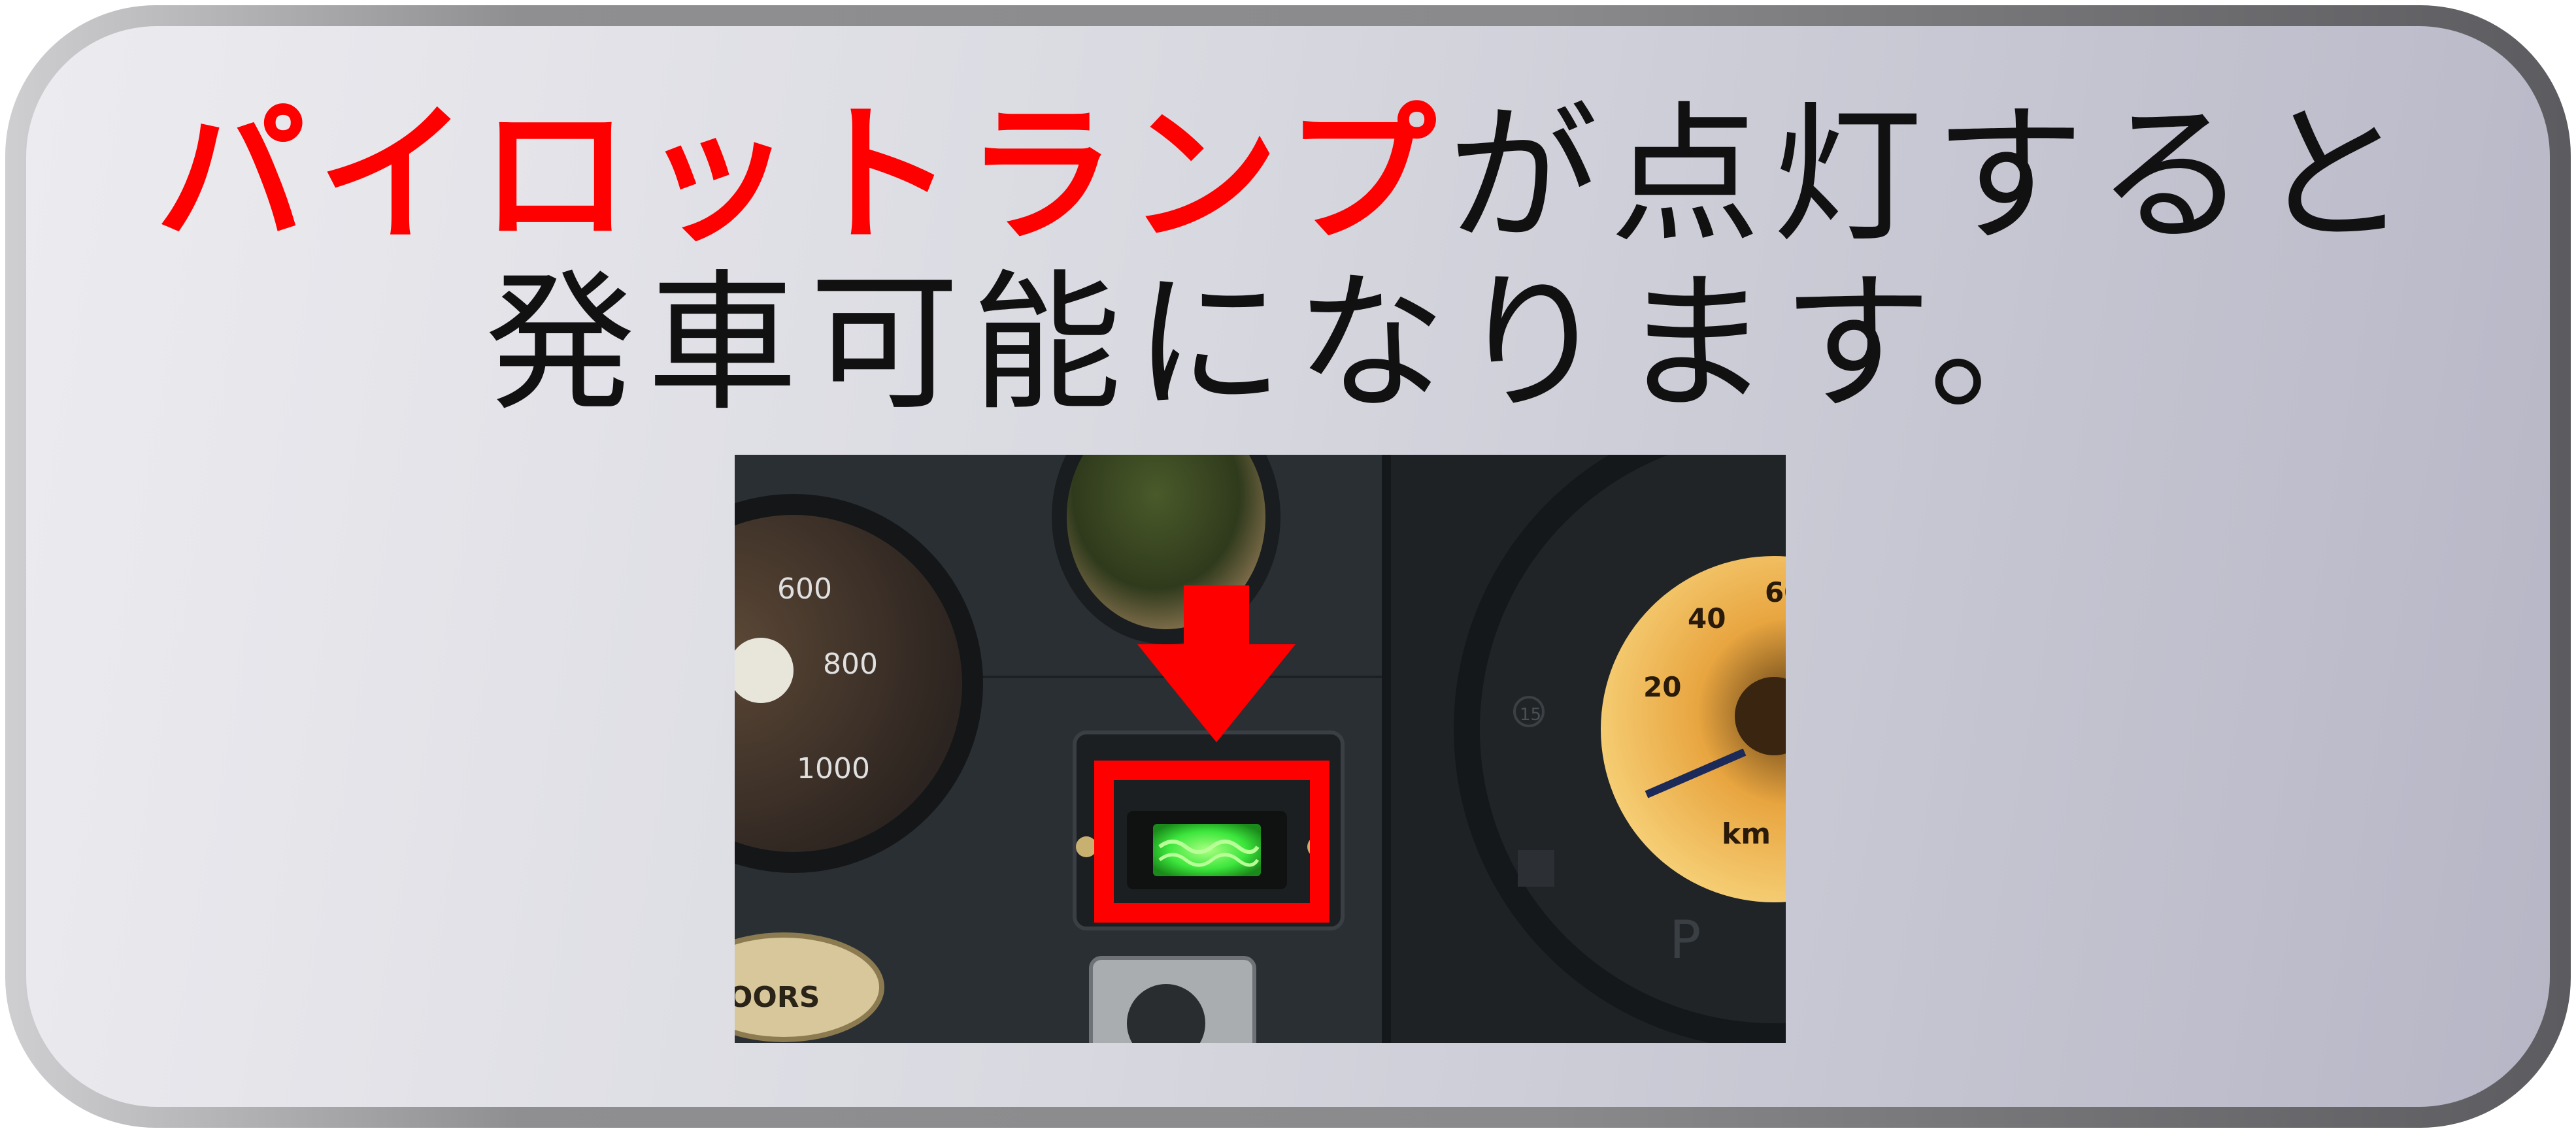 The image size is (2576, 1133). I want to click on left-gauge-tick-1000: 1000, so click(833, 768).